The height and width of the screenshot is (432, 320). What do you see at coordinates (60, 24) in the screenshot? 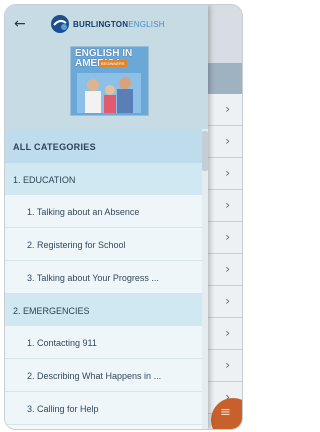
I see `logo-mark-icon` at bounding box center [60, 24].